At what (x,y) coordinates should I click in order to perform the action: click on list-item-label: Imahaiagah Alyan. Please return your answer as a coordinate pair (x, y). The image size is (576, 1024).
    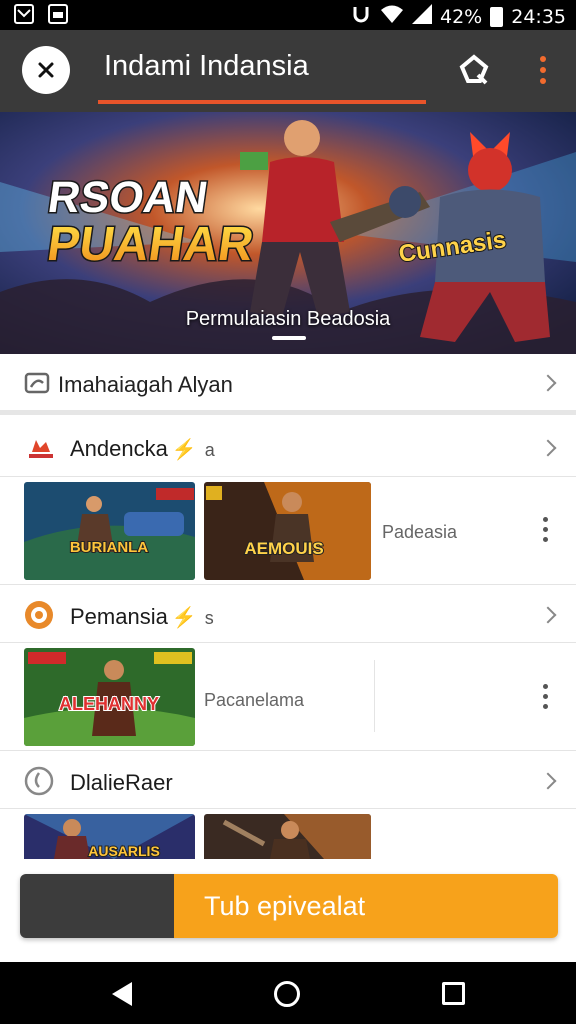
    Looking at the image, I should click on (145, 384).